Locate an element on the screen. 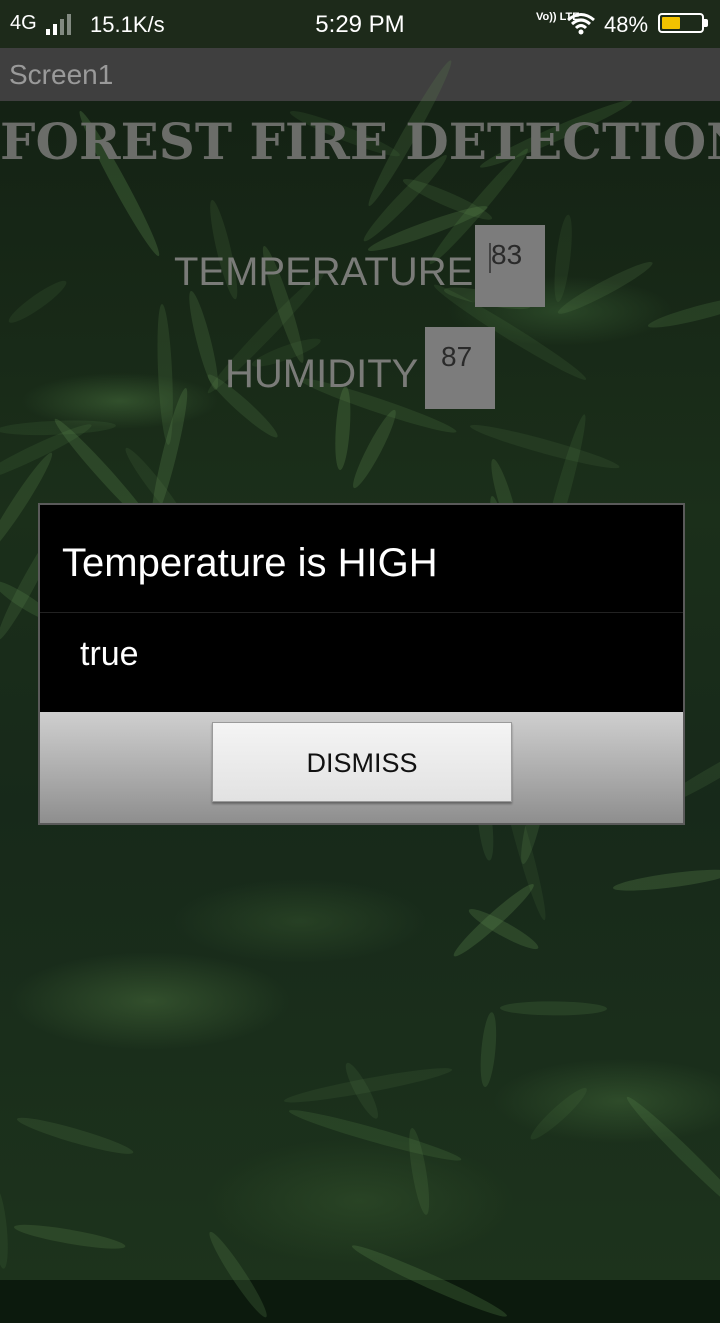 This screenshot has height=1323, width=720. temperature-value: 83 is located at coordinates (507, 254).